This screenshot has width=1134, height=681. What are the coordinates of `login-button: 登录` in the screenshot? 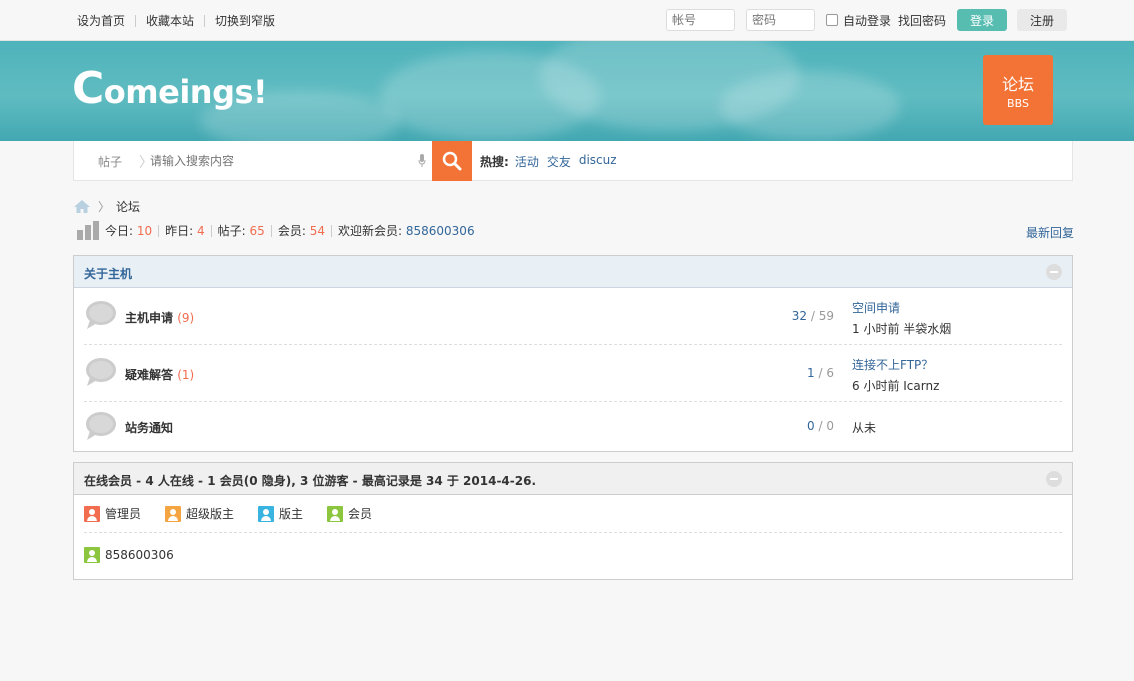 It's located at (982, 20).